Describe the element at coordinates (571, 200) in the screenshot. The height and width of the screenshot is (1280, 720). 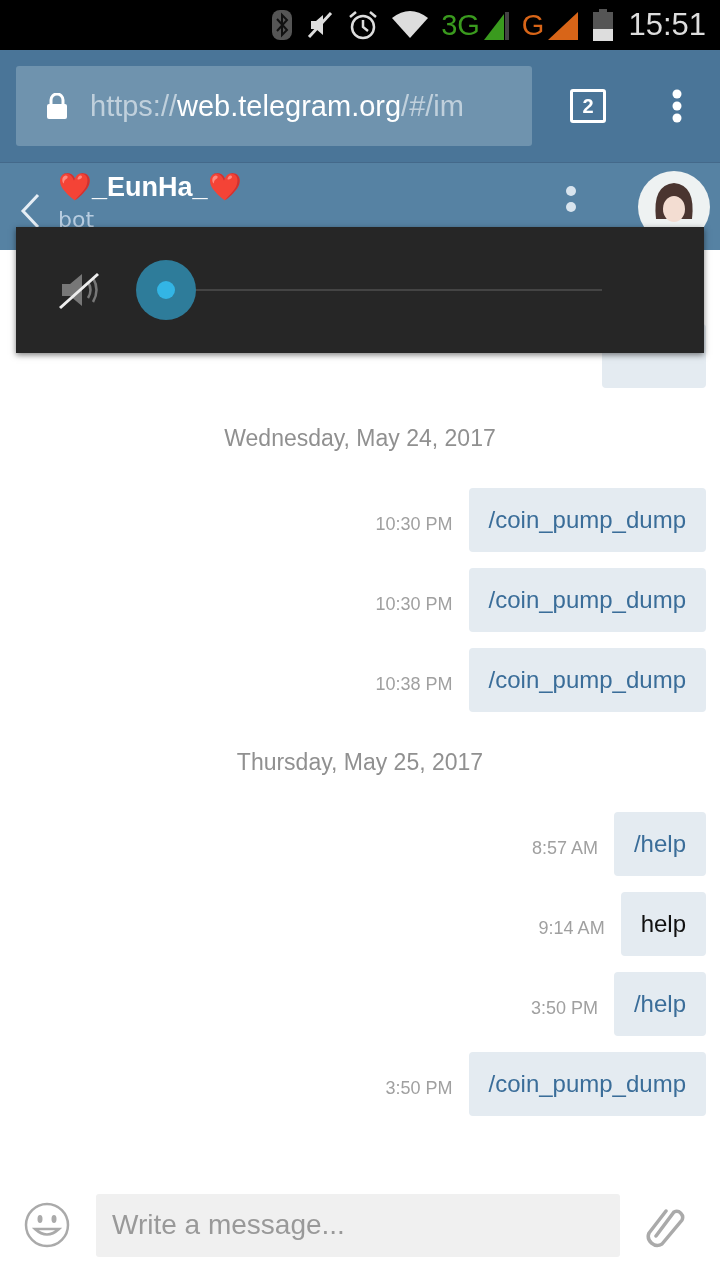
I see `more-icon` at that location.